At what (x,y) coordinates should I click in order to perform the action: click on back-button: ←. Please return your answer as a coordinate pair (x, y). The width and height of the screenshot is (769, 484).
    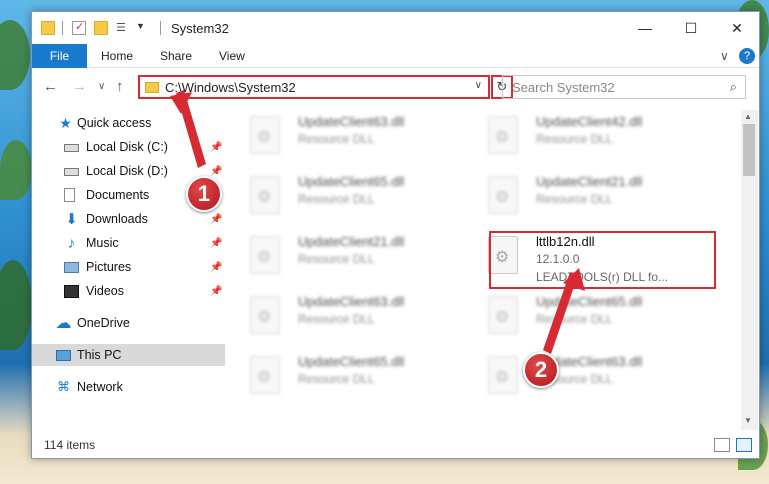
    Looking at the image, I should click on (50, 86).